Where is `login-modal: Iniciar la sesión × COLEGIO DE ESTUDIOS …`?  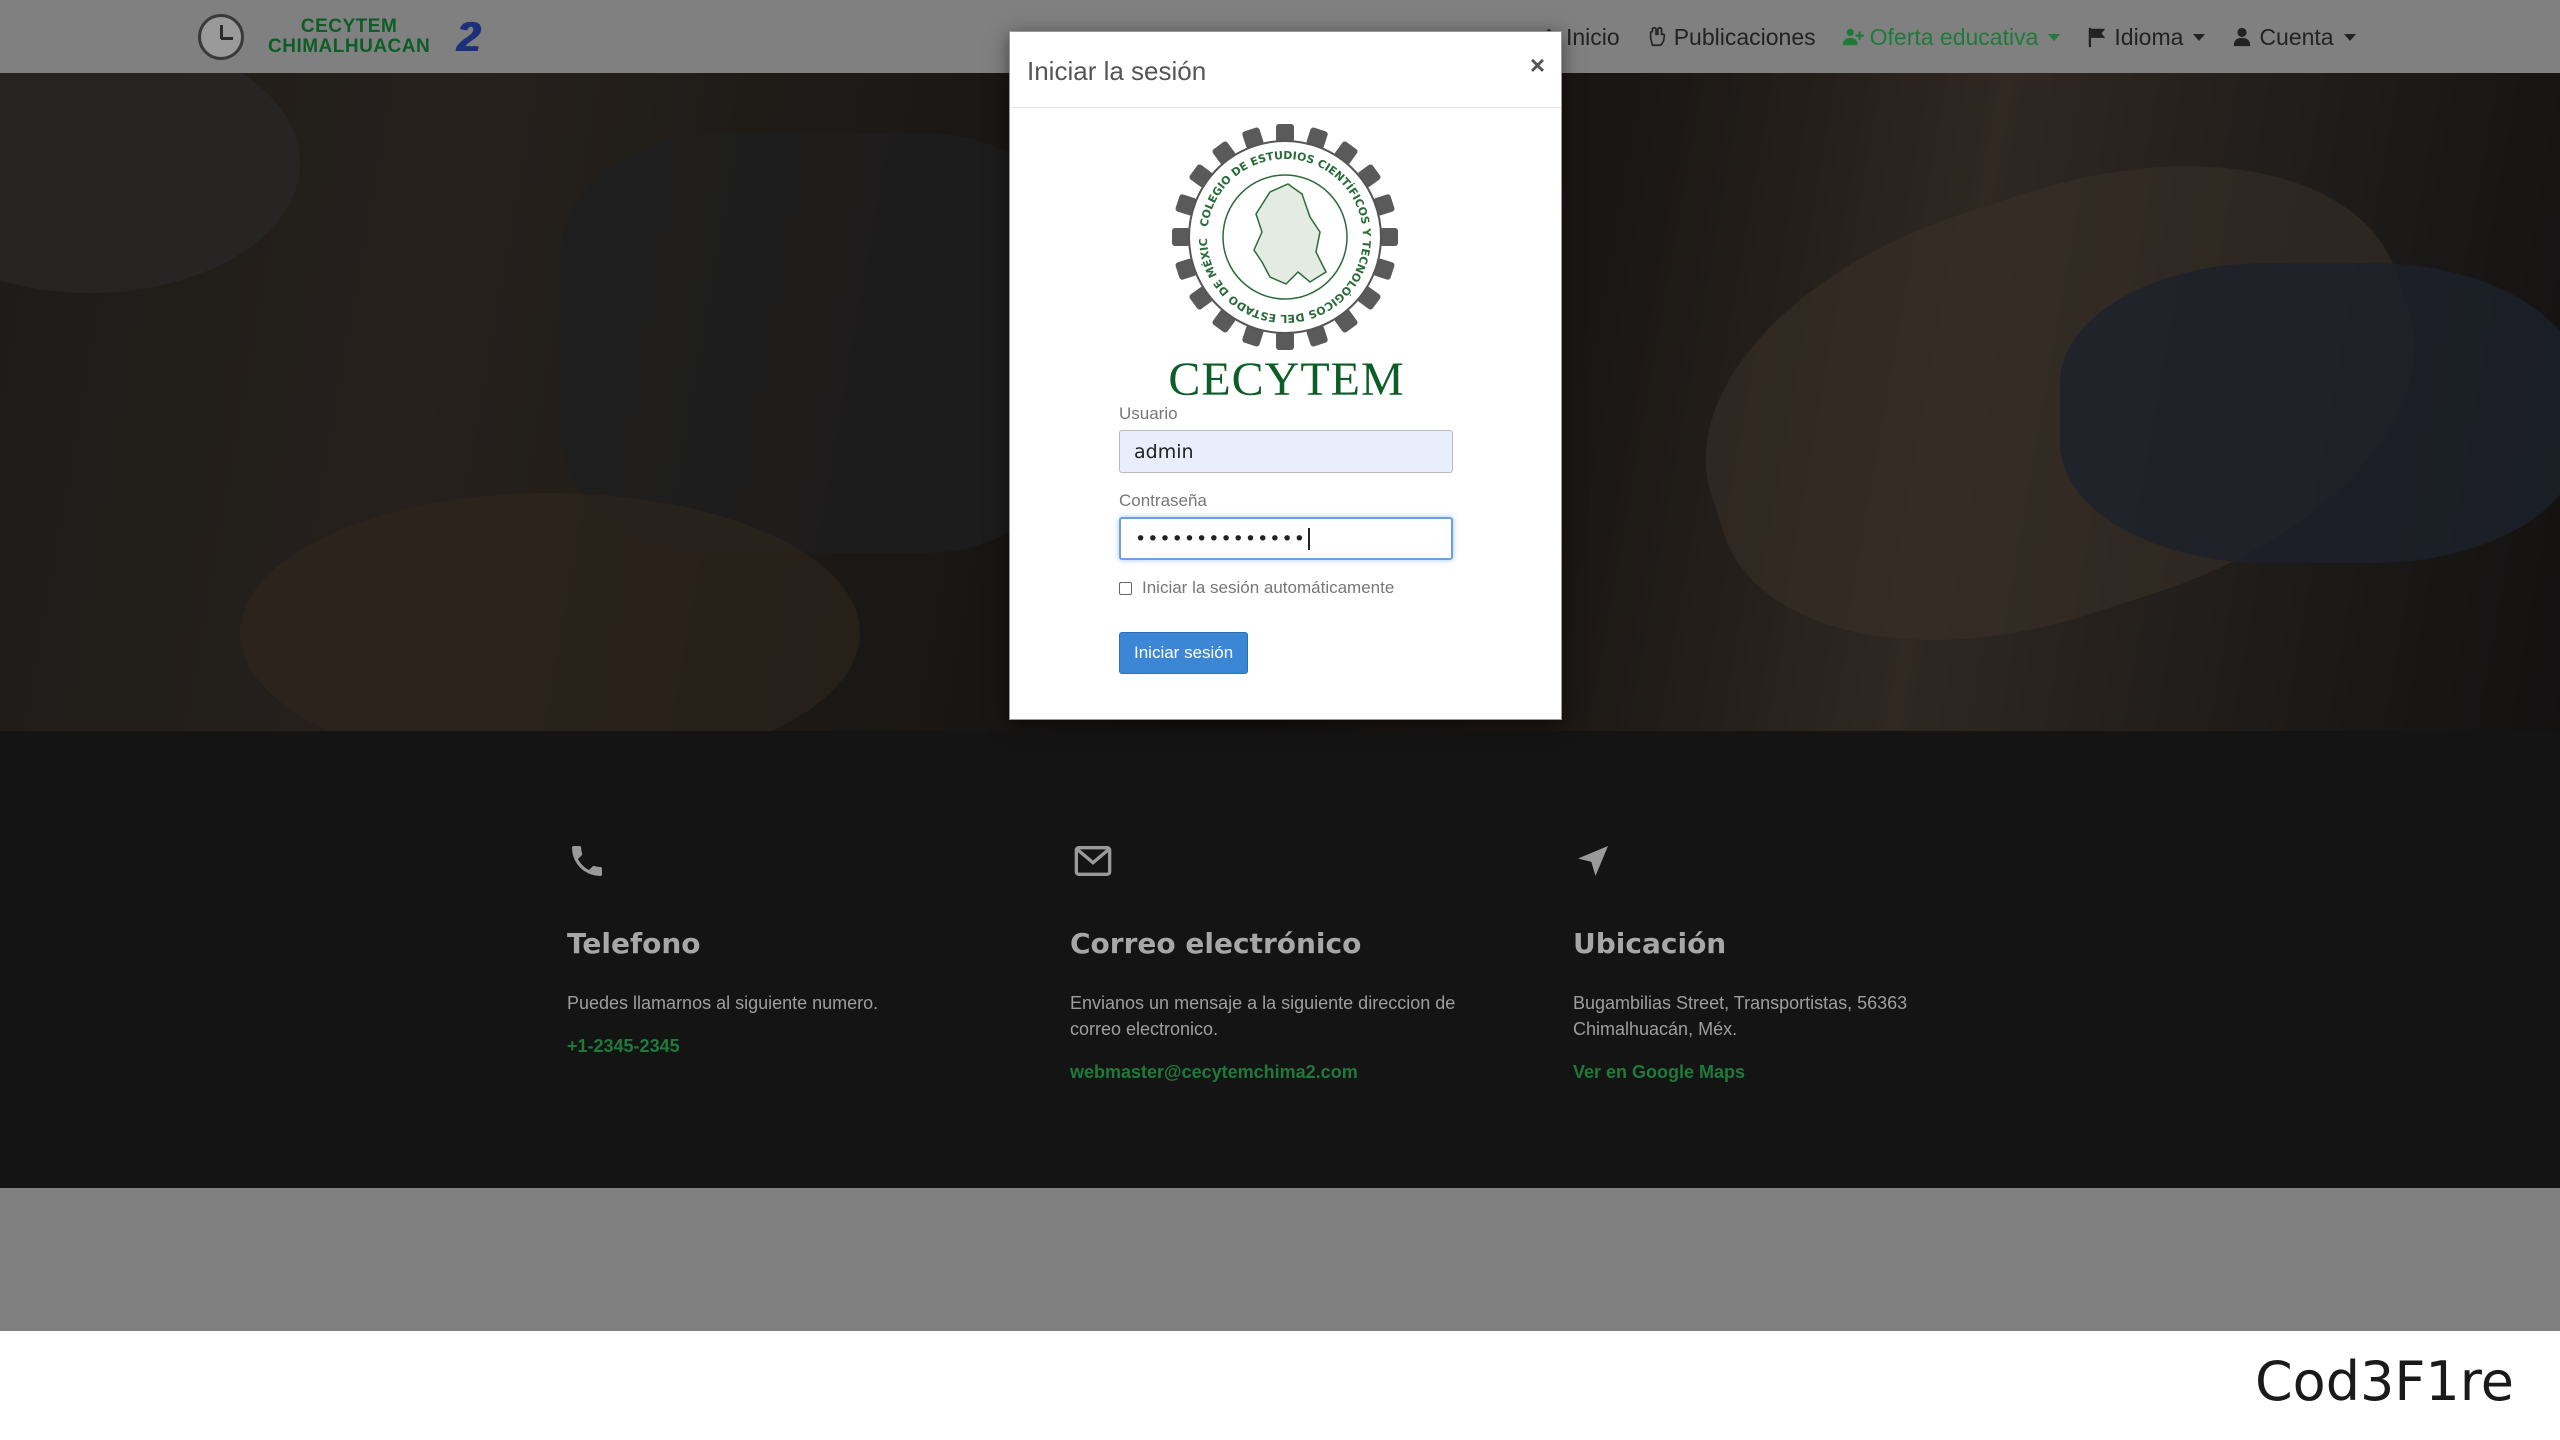 login-modal: Iniciar la sesión × COLEGIO DE ESTUDIOS … is located at coordinates (1285, 375).